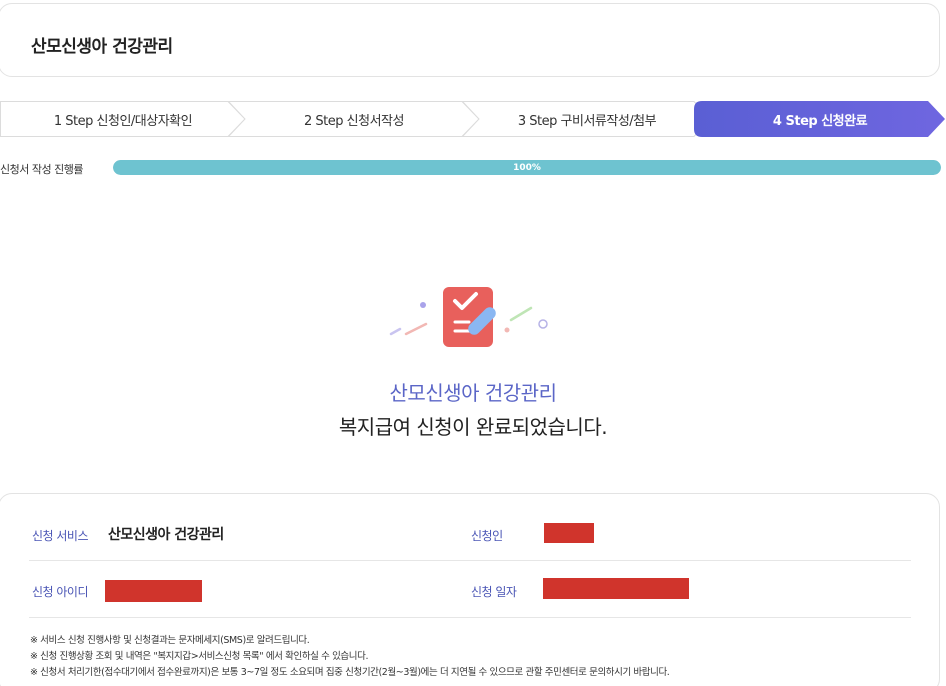  What do you see at coordinates (569, 533) in the screenshot?
I see `applicant-redacted` at bounding box center [569, 533].